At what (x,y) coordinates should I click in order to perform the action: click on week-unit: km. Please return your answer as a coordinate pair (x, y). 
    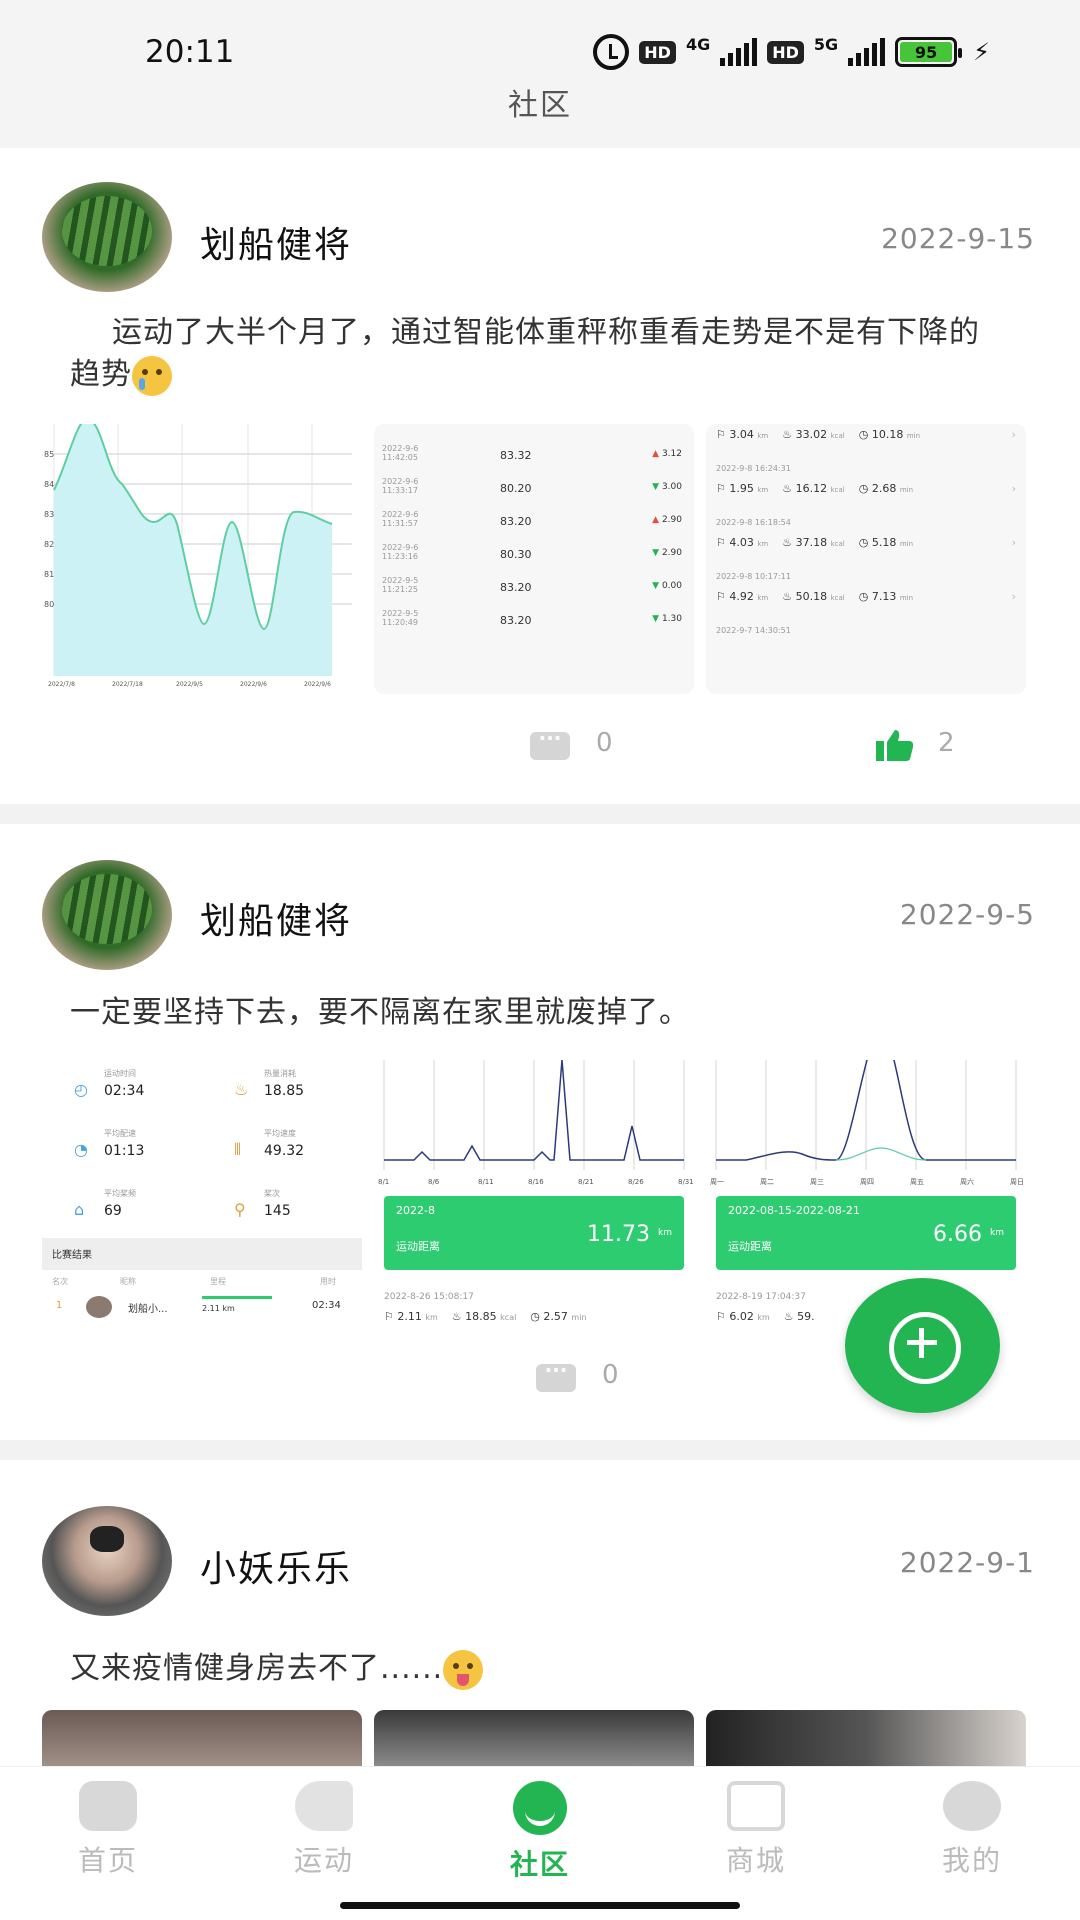
    Looking at the image, I should click on (997, 1233).